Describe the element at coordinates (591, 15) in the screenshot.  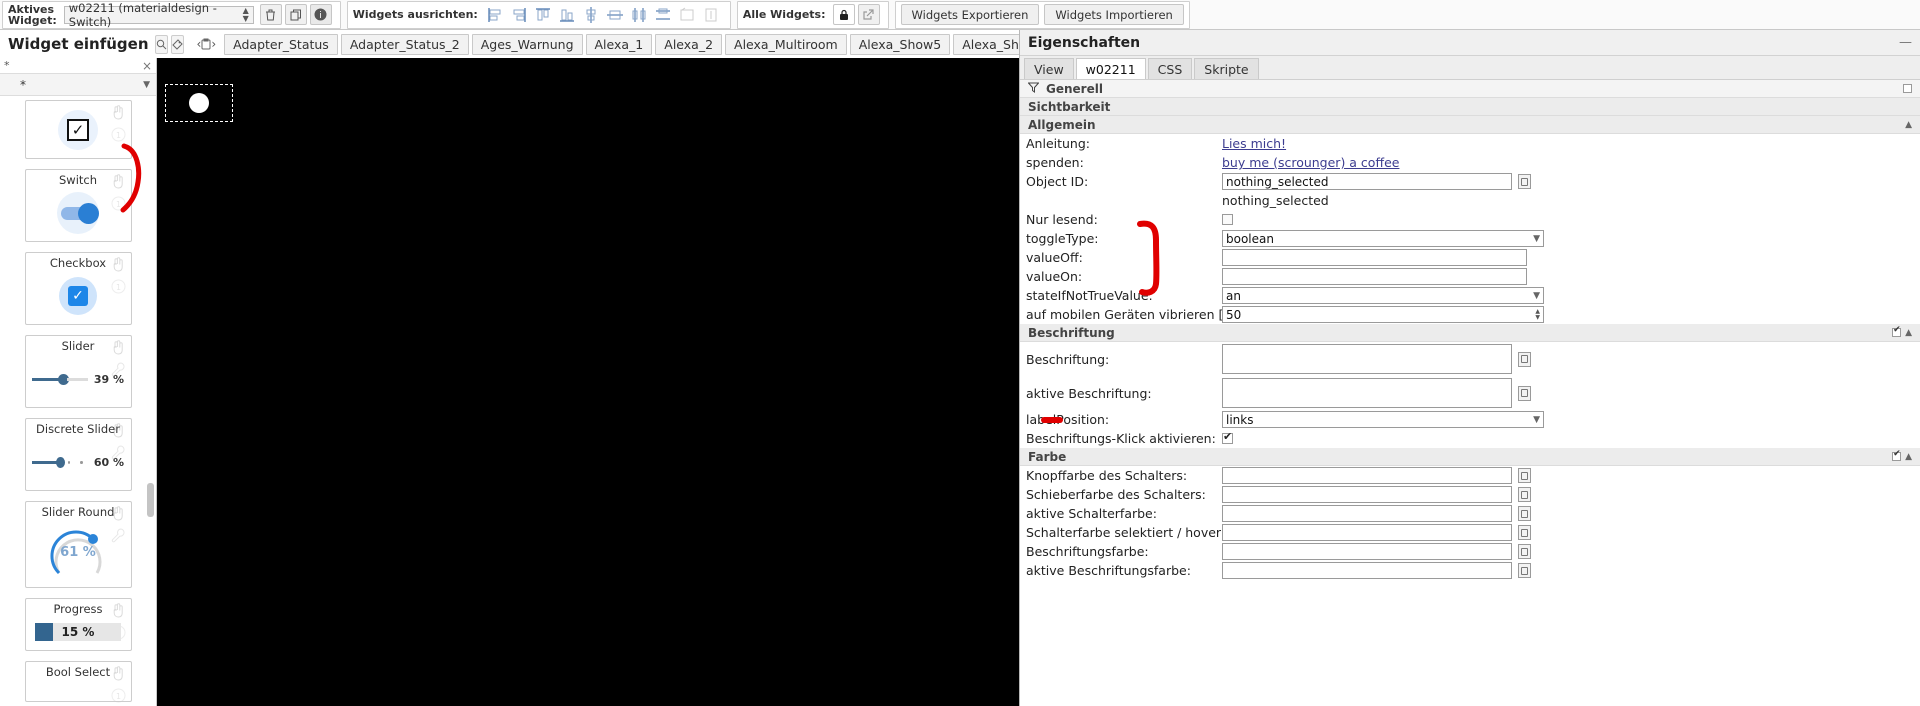
I see `align-center-vertical-icon` at that location.